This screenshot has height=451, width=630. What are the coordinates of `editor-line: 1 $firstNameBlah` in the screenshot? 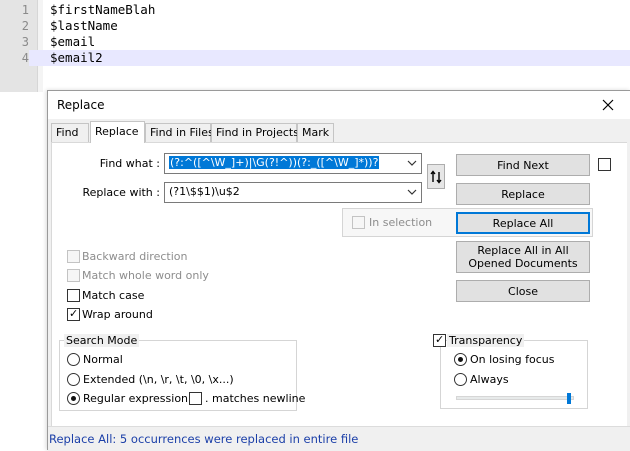 It's located at (315, 10).